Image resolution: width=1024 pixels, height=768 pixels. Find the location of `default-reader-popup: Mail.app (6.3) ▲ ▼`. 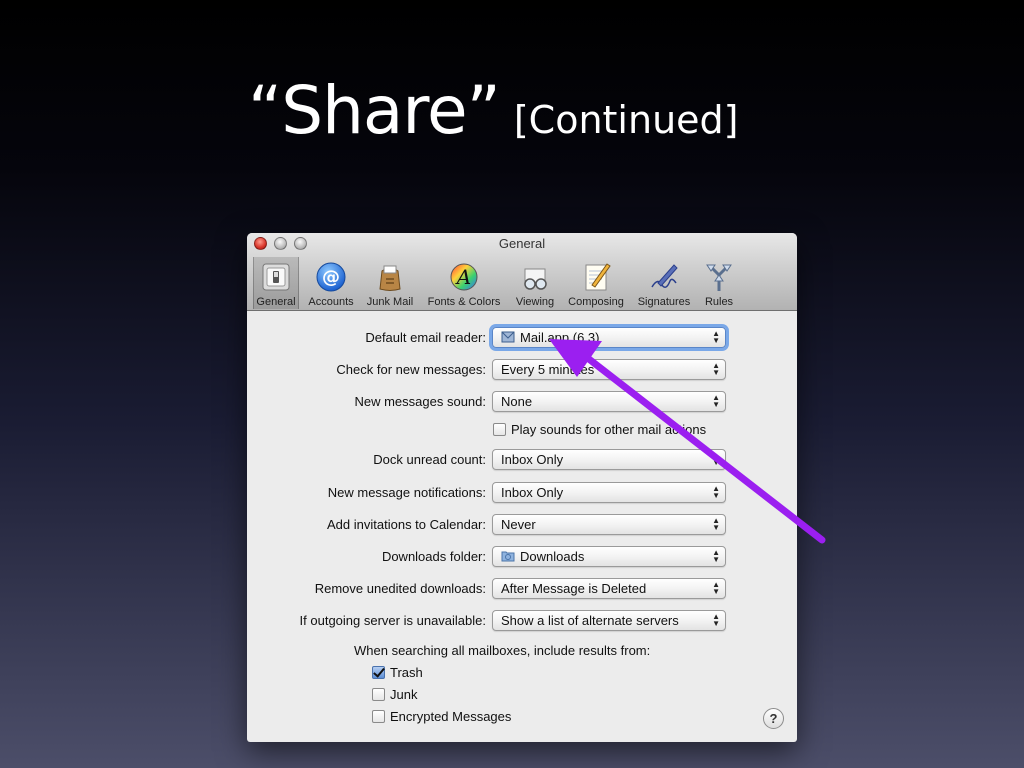

default-reader-popup: Mail.app (6.3) ▲ ▼ is located at coordinates (609, 337).